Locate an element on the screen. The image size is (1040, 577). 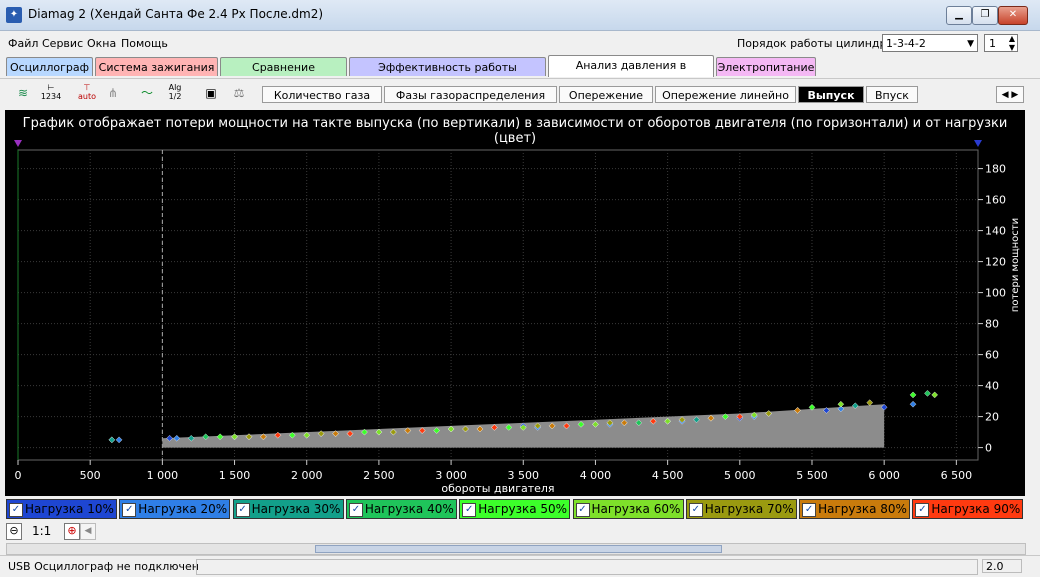
tab-cylinder-efficiency: Эффективность работы цилиндров is located at coordinates (447, 75).